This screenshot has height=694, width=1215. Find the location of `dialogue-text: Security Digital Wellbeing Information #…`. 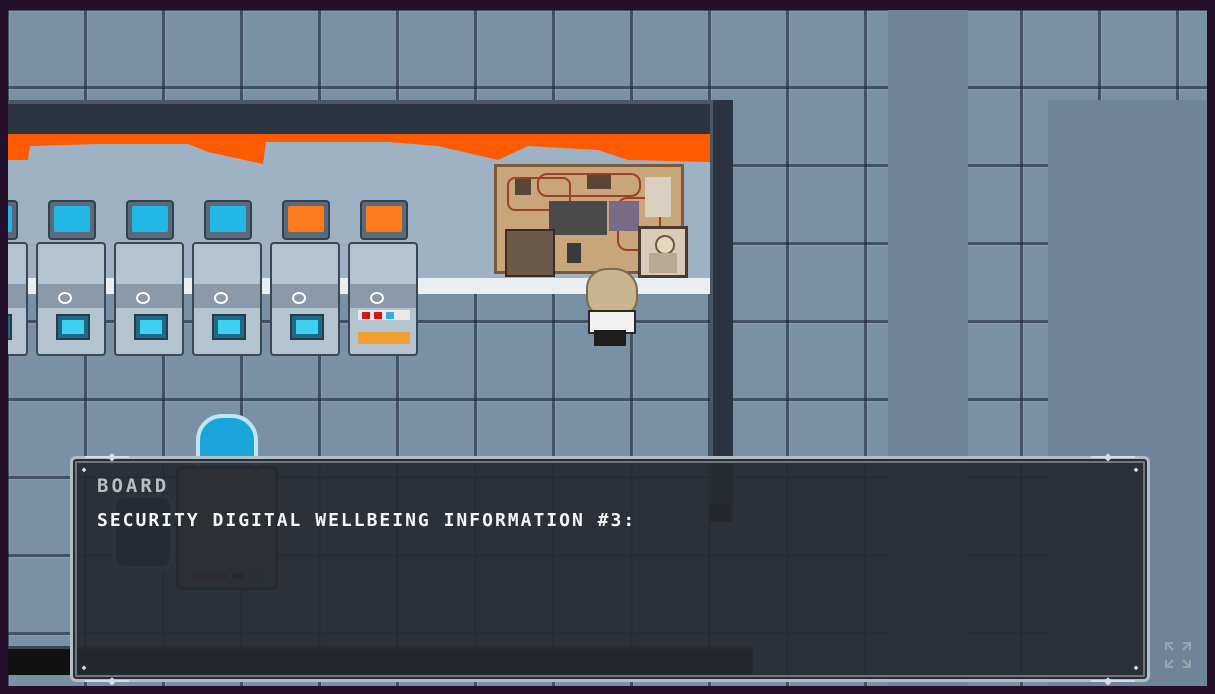

dialogue-text: Security Digital Wellbeing Information #… is located at coordinates (367, 520).